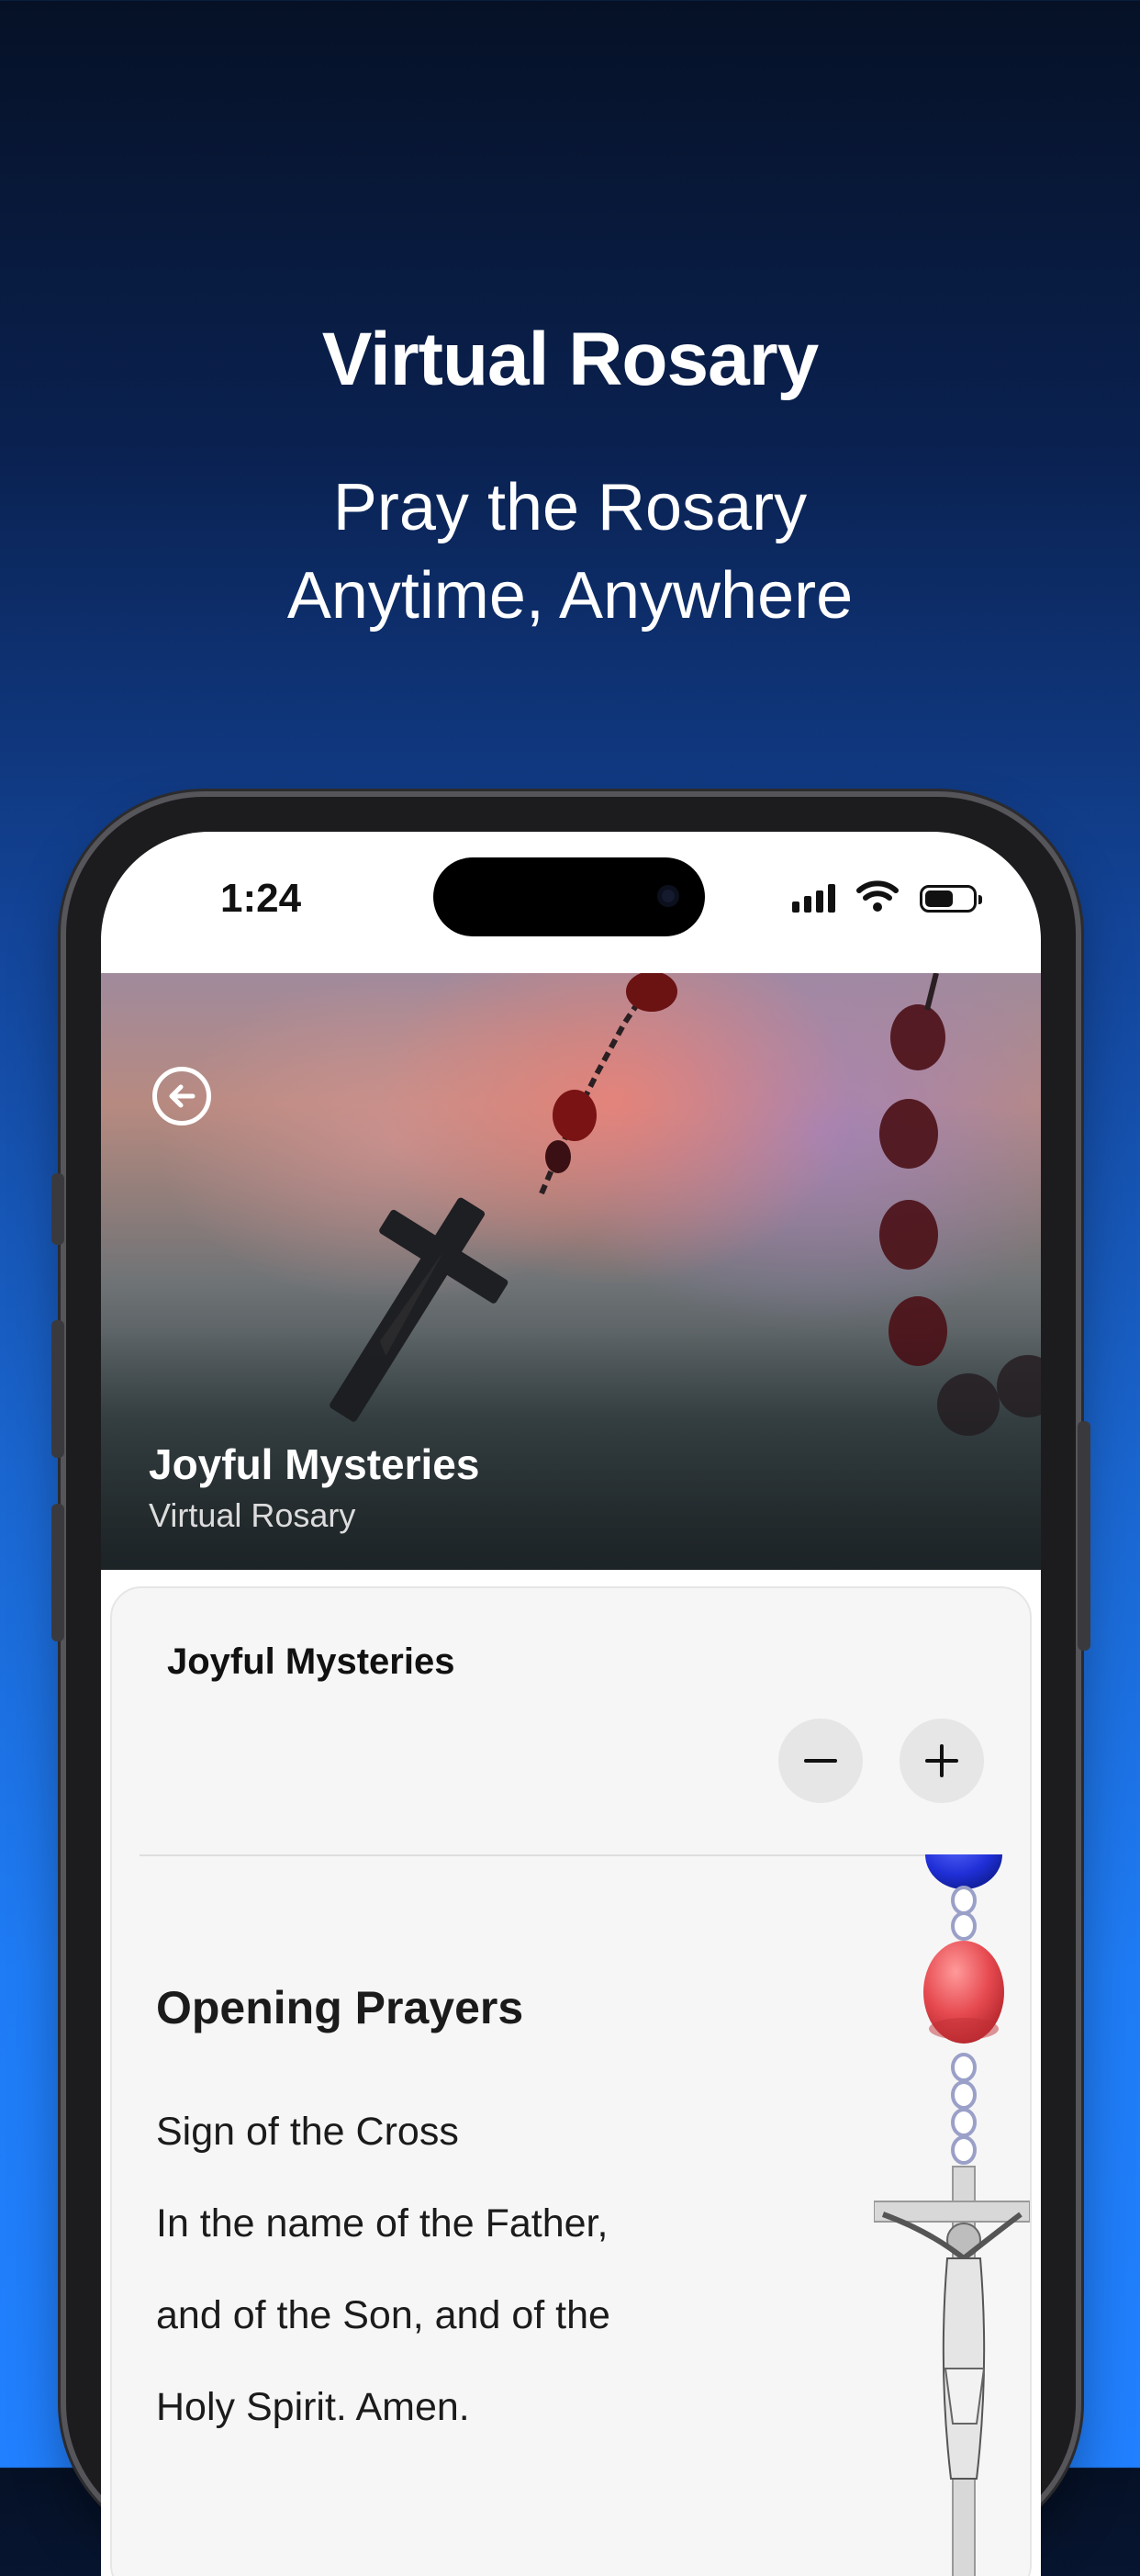 The width and height of the screenshot is (1140, 2576). I want to click on prayer-line: Sign of the Cross, so click(307, 2132).